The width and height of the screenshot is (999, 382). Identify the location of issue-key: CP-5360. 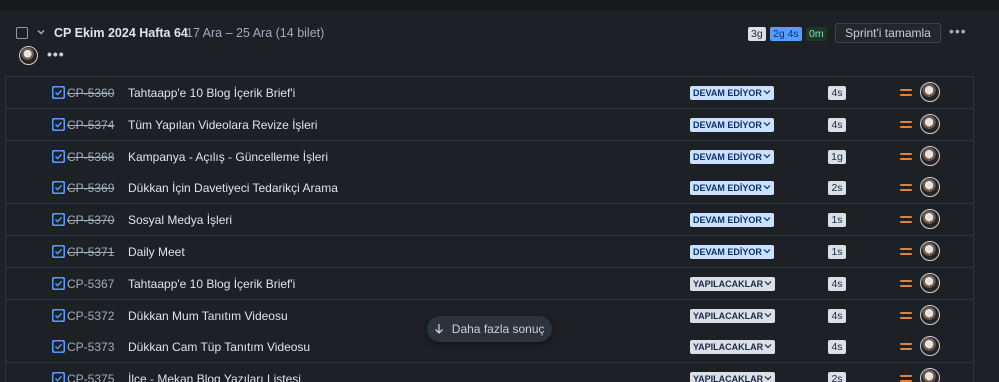
(90, 93).